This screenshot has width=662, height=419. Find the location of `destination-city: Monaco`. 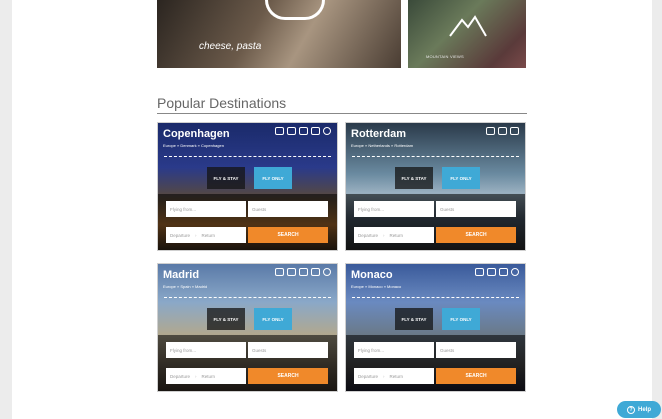

destination-city: Monaco is located at coordinates (372, 275).